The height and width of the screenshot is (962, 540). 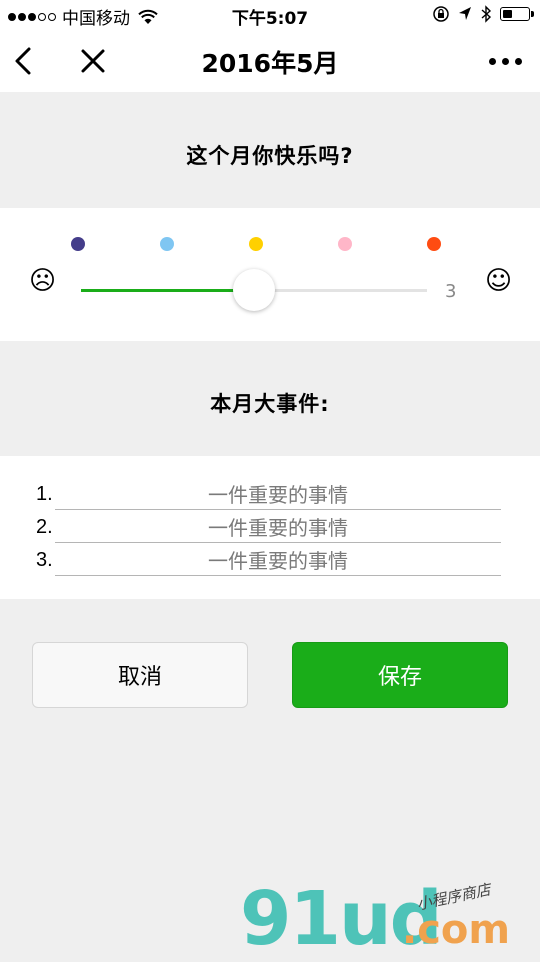 What do you see at coordinates (270, 61) in the screenshot?
I see `nav-bar: 2016年5月` at bounding box center [270, 61].